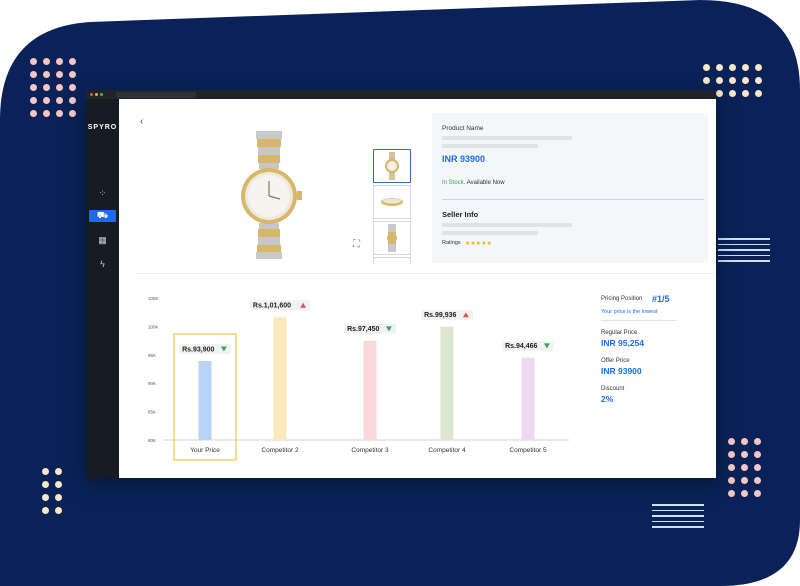 This screenshot has width=800, height=586. I want to click on category-label: Competitor 2, so click(280, 450).